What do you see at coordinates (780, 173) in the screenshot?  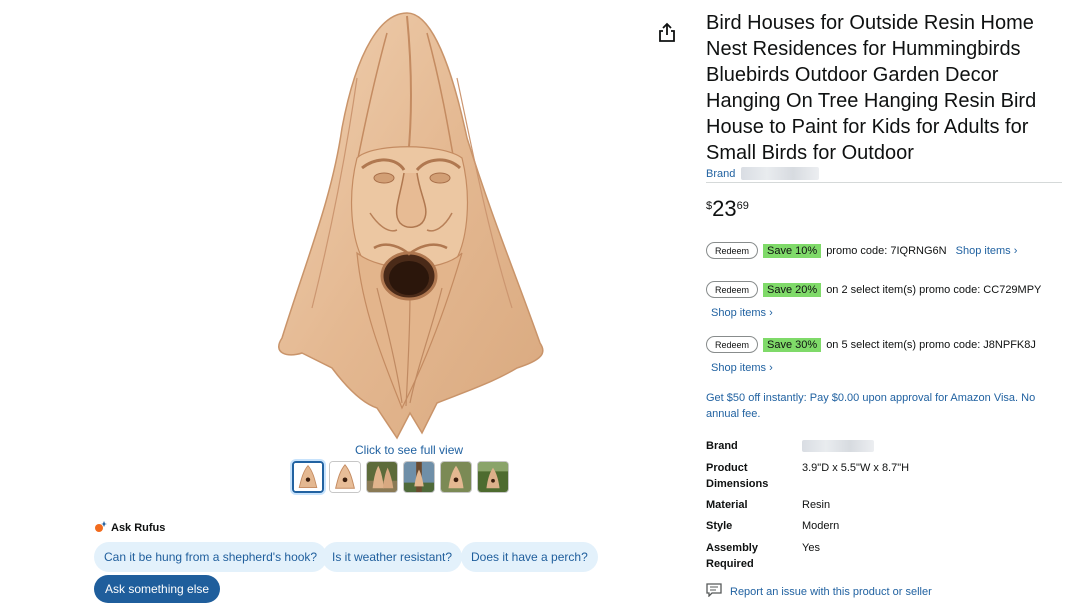 I see `brand-name-blurred` at bounding box center [780, 173].